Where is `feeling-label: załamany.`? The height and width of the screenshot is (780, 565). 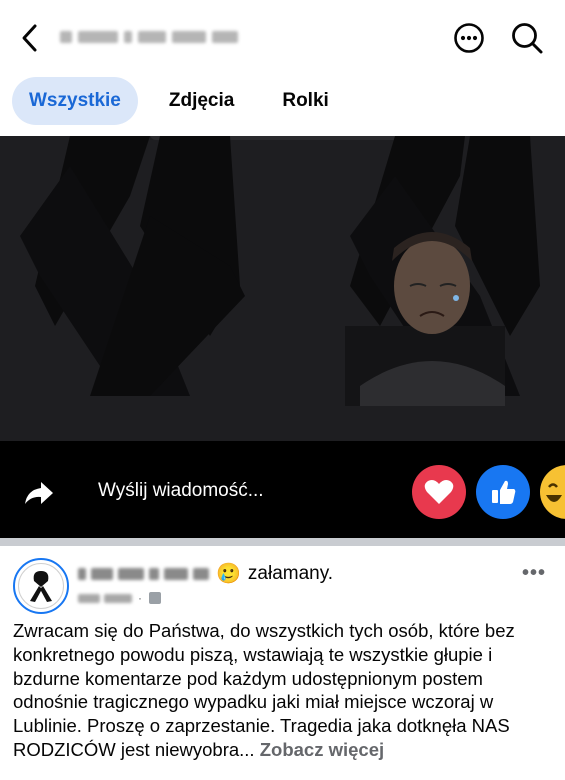
feeling-label: załamany. is located at coordinates (290, 573).